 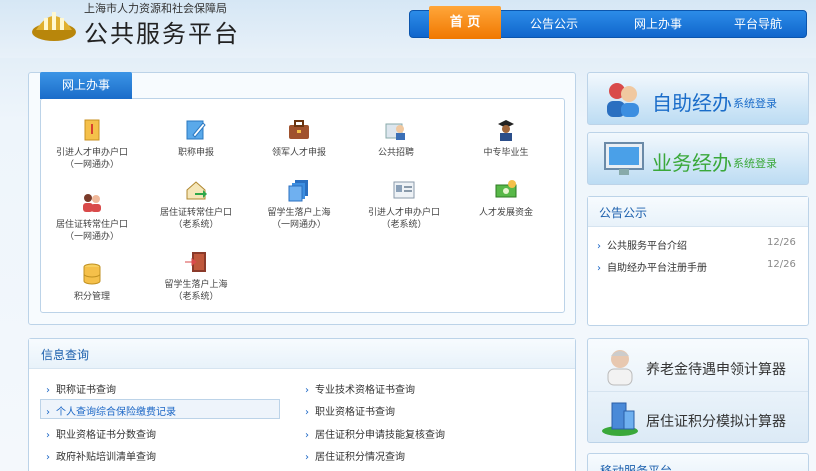 I want to click on business-sub: 系统登录, so click(x=755, y=163).